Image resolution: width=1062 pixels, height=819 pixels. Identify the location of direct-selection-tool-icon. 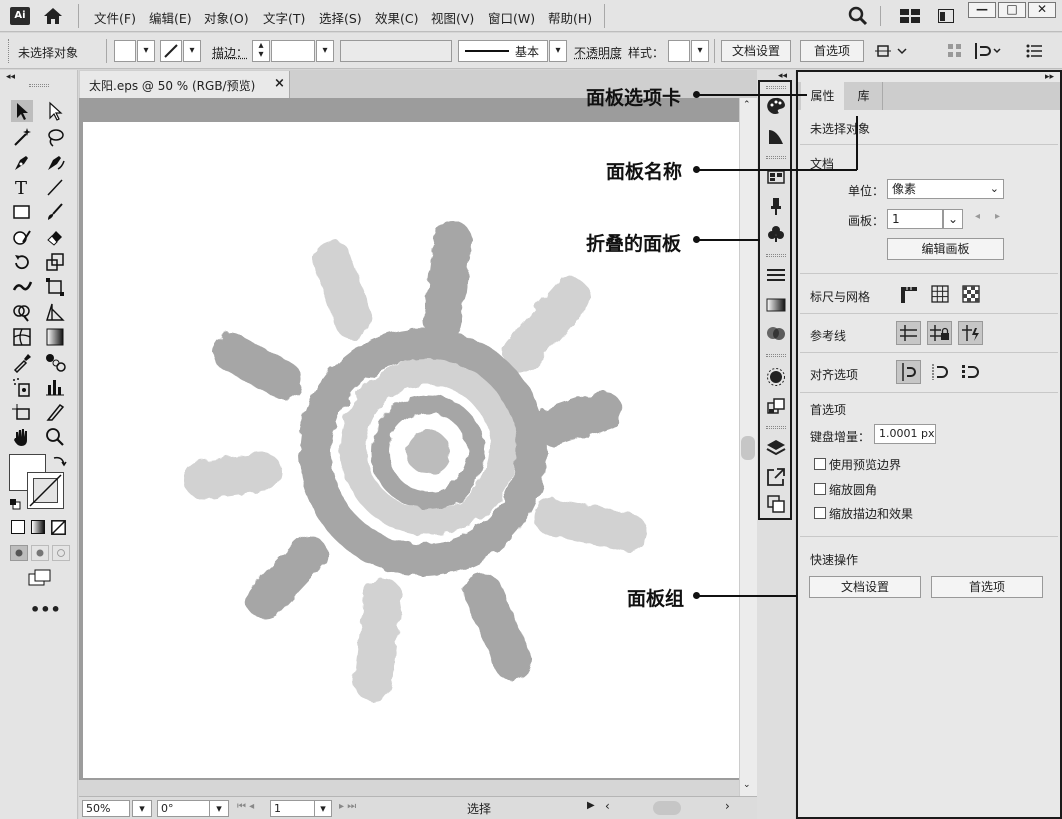
(55, 111).